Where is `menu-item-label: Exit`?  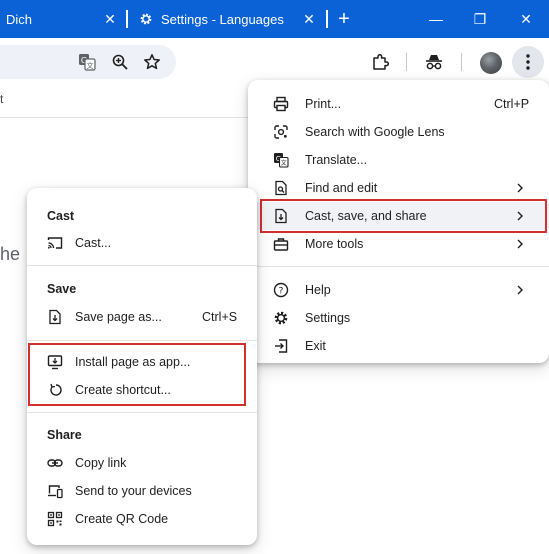
menu-item-label: Exit is located at coordinates (315, 346).